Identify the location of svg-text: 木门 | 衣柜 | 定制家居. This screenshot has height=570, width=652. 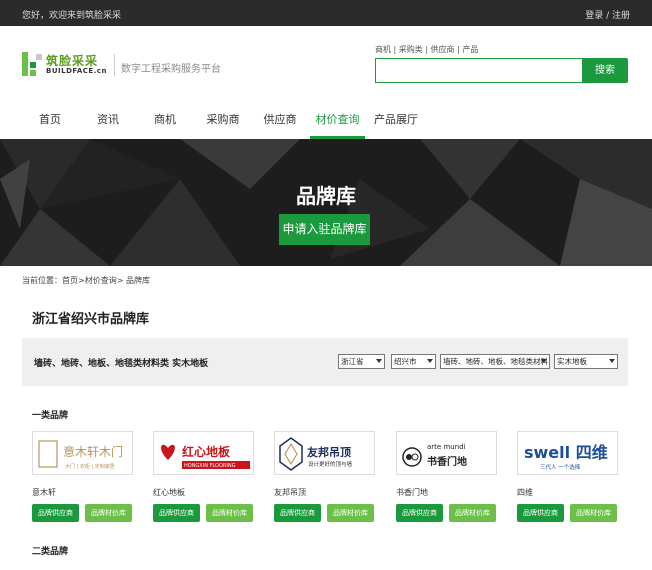
(90, 466).